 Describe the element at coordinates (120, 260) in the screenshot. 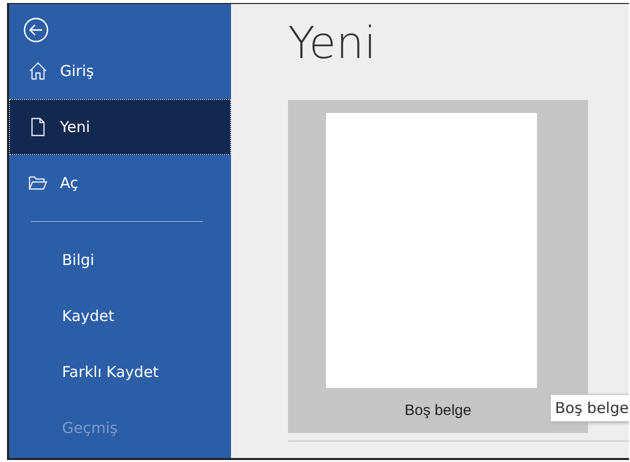

I see `sidebar-item: Bilgi` at that location.